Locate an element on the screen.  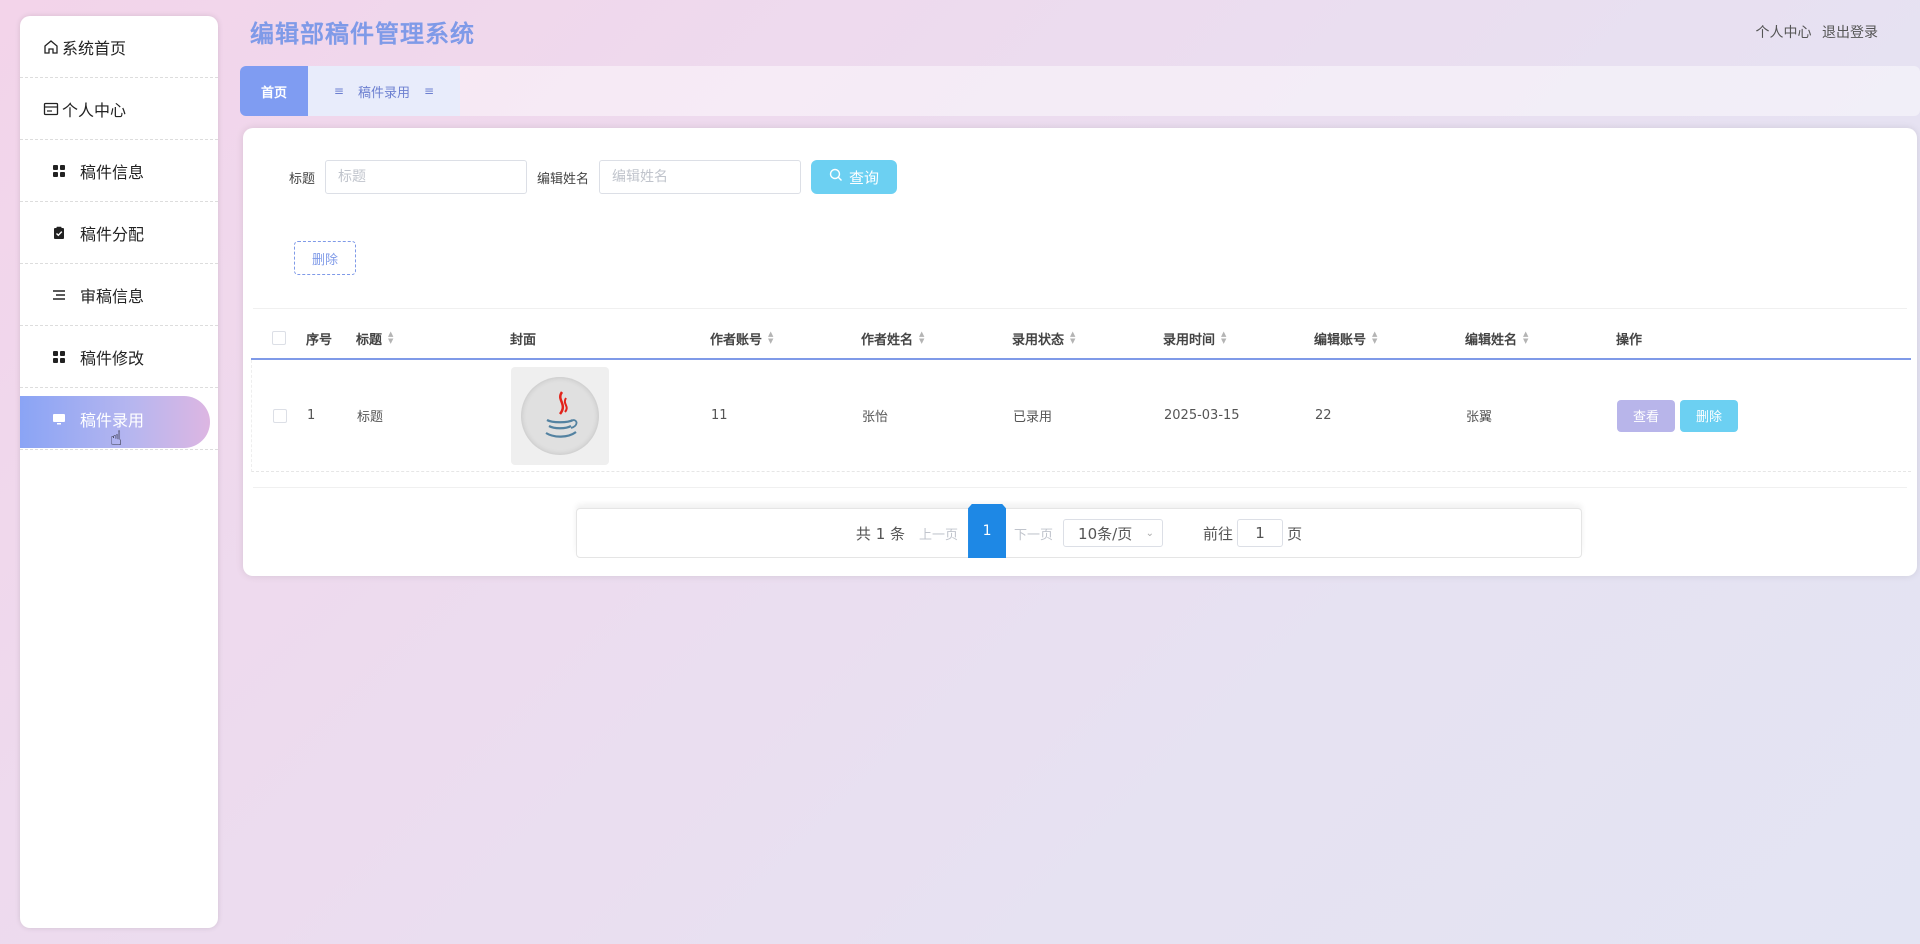
row-editor-account: 22 is located at coordinates (1323, 415).